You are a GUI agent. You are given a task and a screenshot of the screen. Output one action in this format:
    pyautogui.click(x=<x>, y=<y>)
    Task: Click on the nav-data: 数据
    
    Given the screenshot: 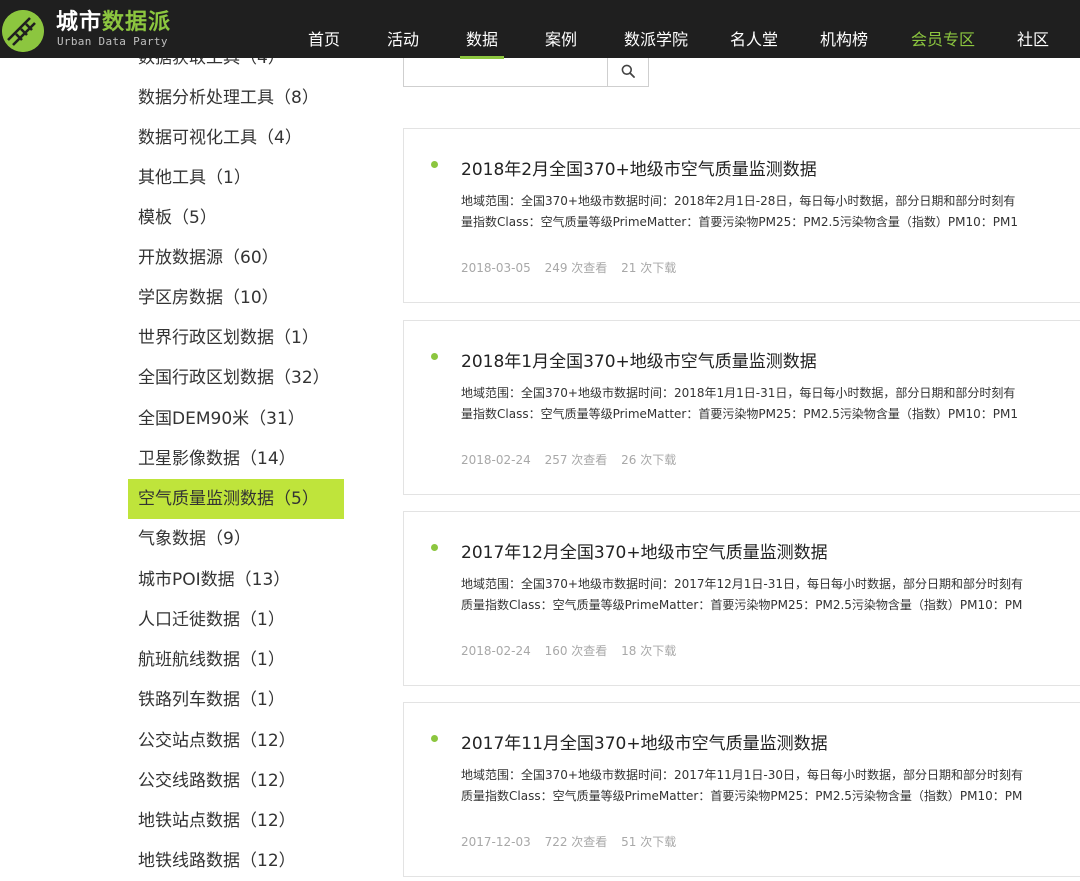 What is the action you would take?
    pyautogui.click(x=482, y=44)
    